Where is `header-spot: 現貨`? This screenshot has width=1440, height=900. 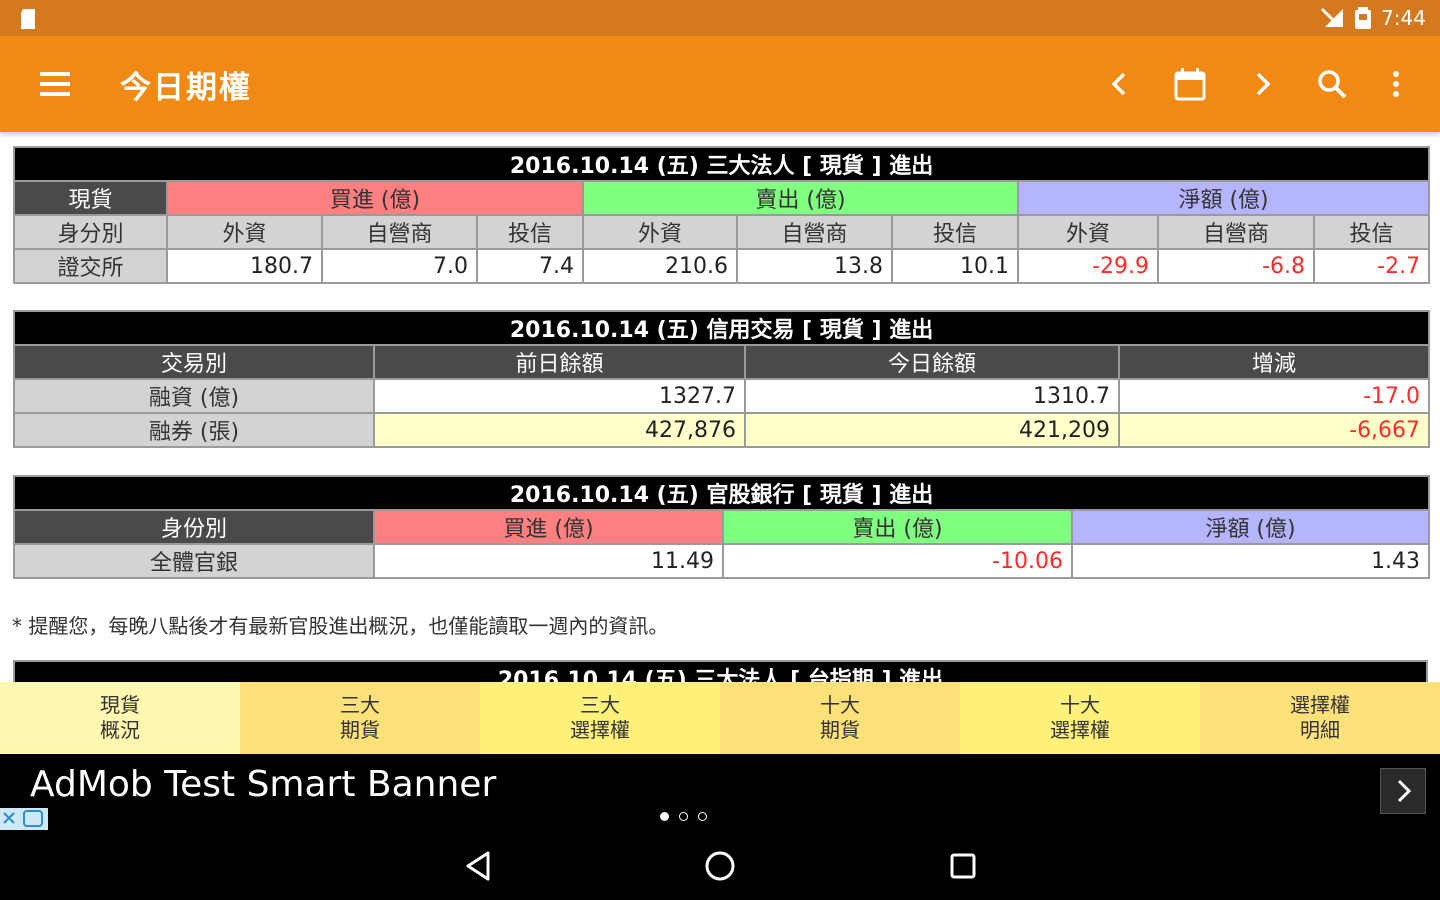 header-spot: 現貨 is located at coordinates (90, 198).